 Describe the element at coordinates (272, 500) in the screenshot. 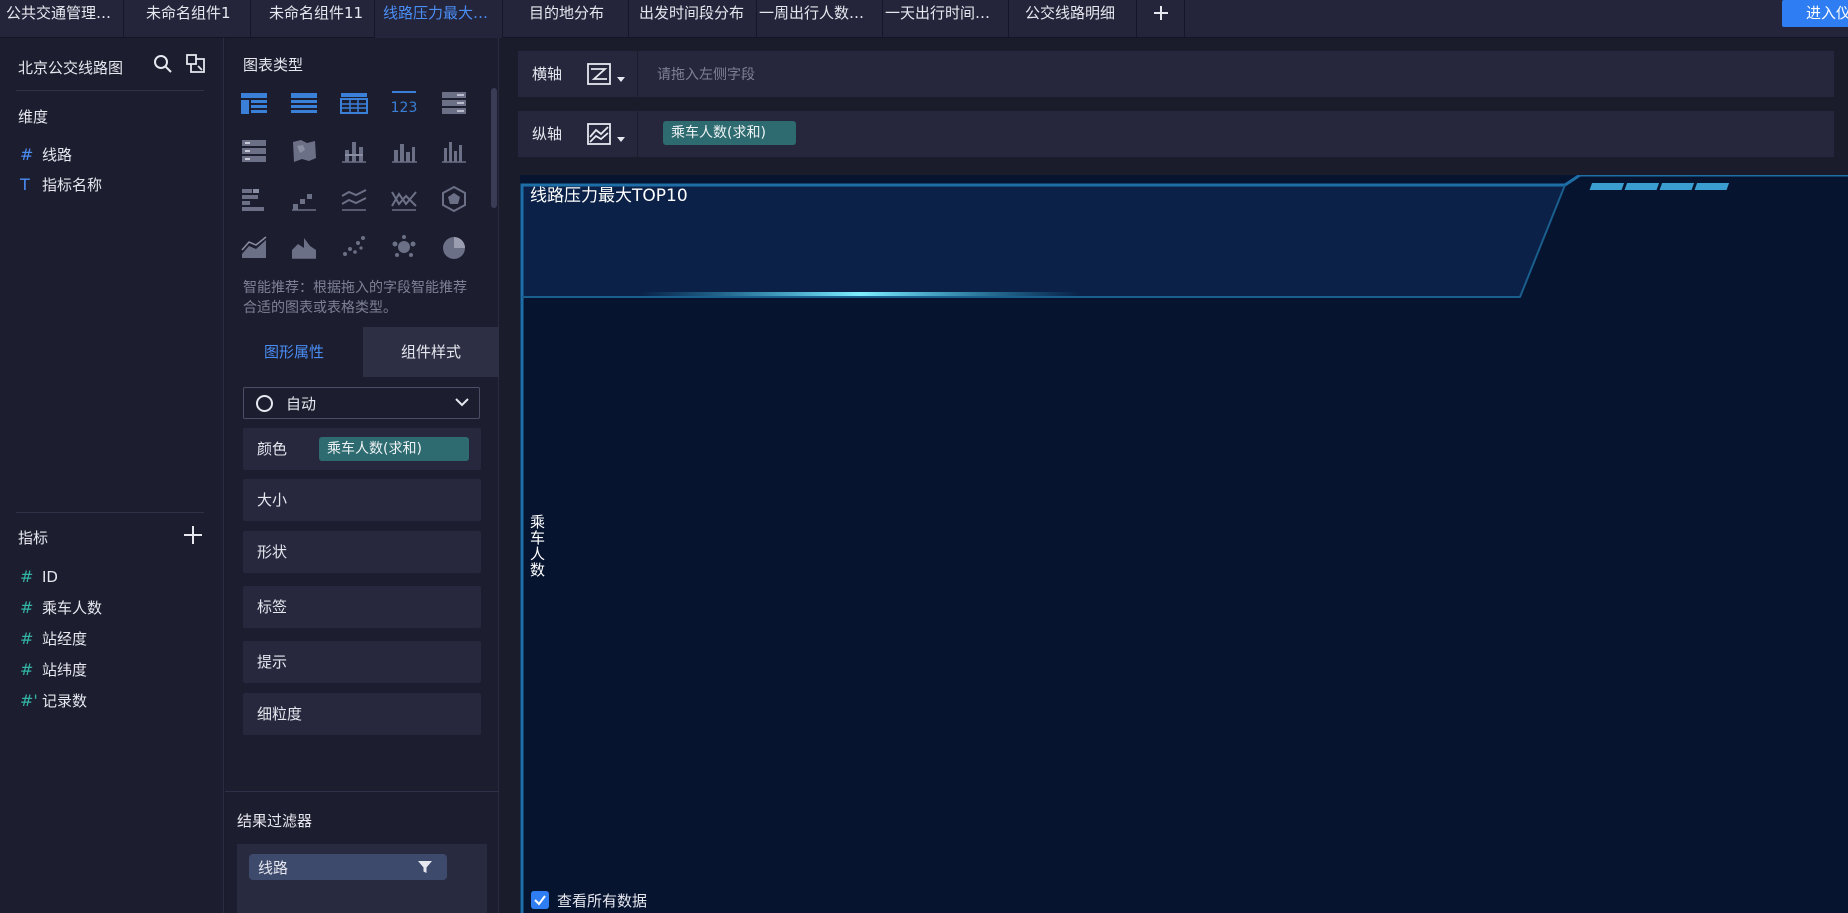

I see `size-label: 大小` at that location.